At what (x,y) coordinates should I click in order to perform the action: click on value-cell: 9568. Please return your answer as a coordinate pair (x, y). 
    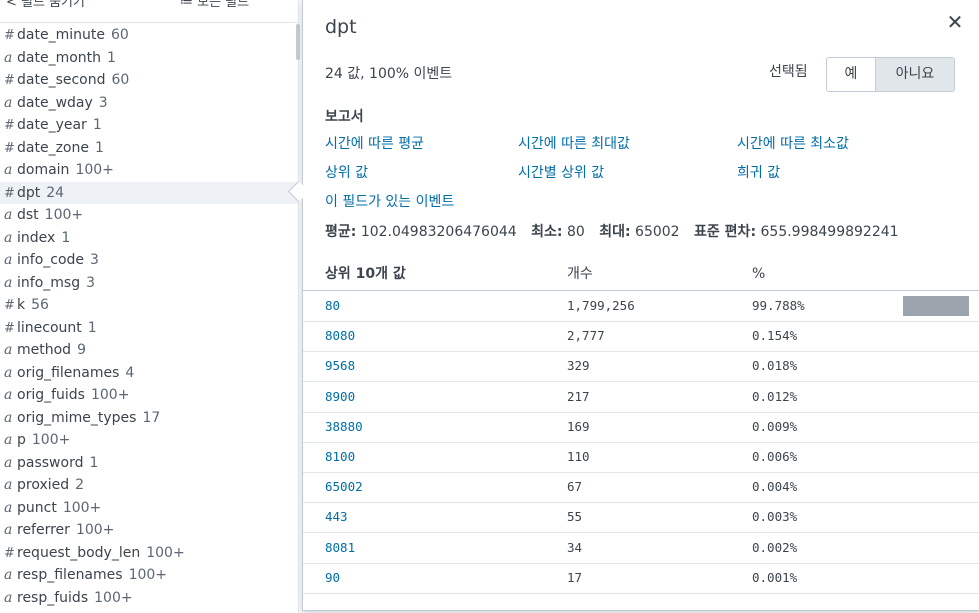
    Looking at the image, I should click on (340, 366).